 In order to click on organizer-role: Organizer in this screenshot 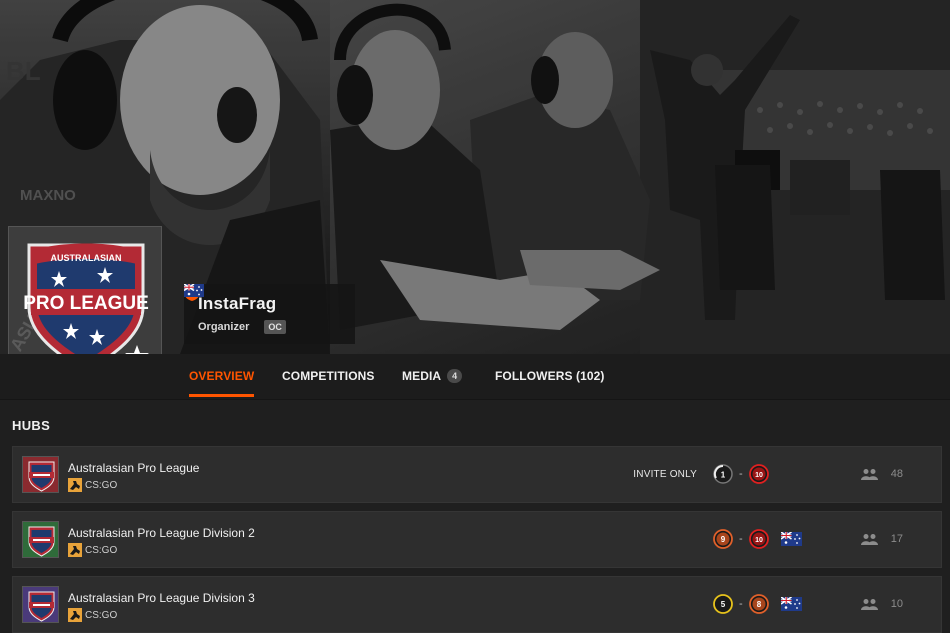, I will do `click(224, 327)`.